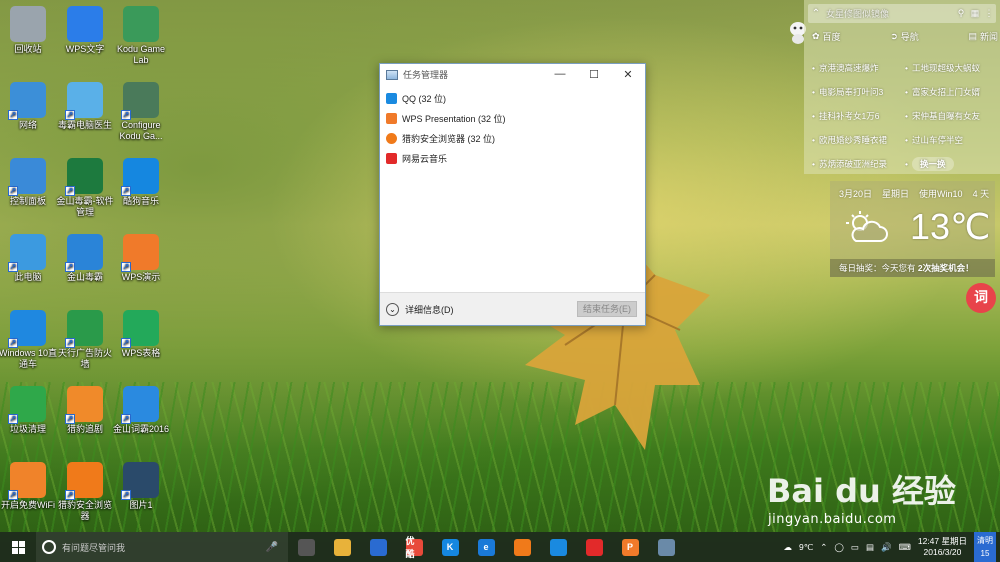 The image size is (1000, 562). What do you see at coordinates (84, 125) in the screenshot?
I see `desktop-icon-label: 毒霸电脑医生` at bounding box center [84, 125].